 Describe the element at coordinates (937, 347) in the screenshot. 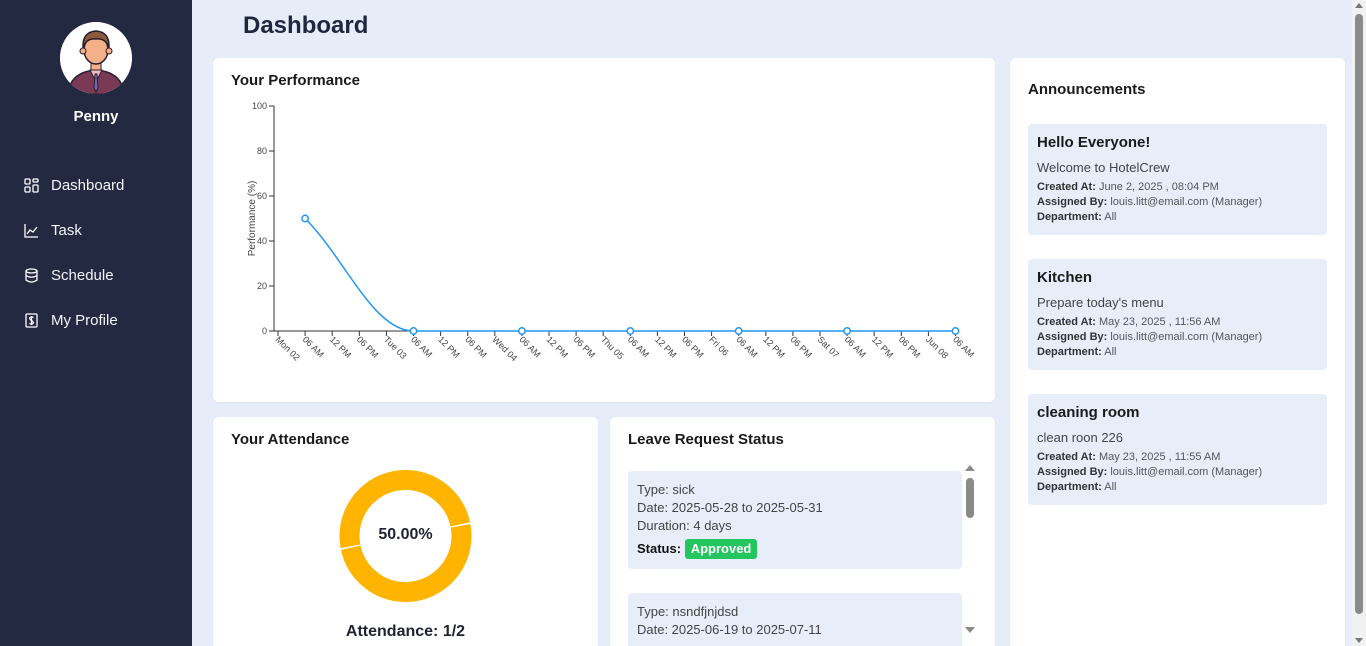

I see `x-tick-label: Jun 08` at that location.